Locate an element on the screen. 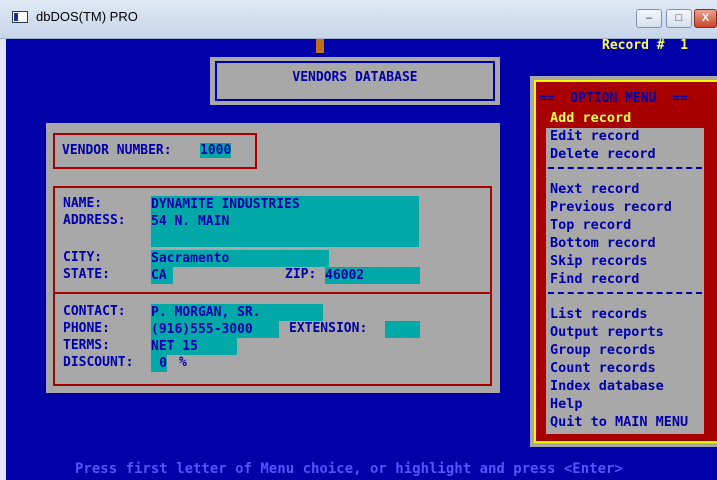  zip-field: 46002 is located at coordinates (372, 275).